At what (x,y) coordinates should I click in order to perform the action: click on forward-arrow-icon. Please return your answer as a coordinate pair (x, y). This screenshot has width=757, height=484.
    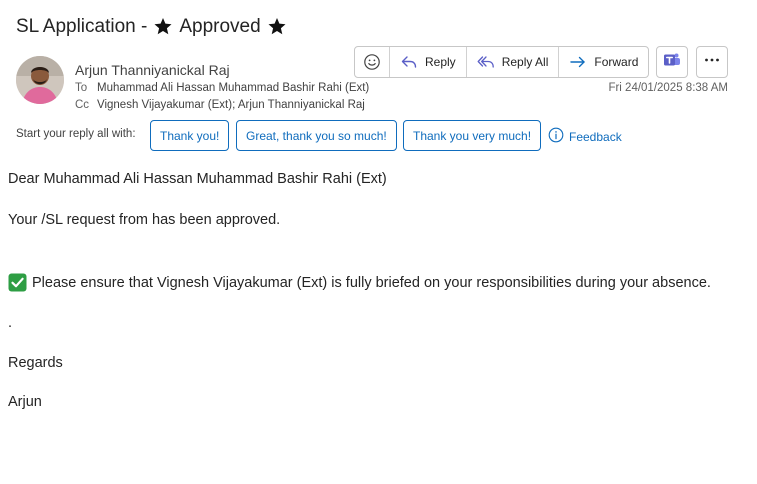
    Looking at the image, I should click on (581, 62).